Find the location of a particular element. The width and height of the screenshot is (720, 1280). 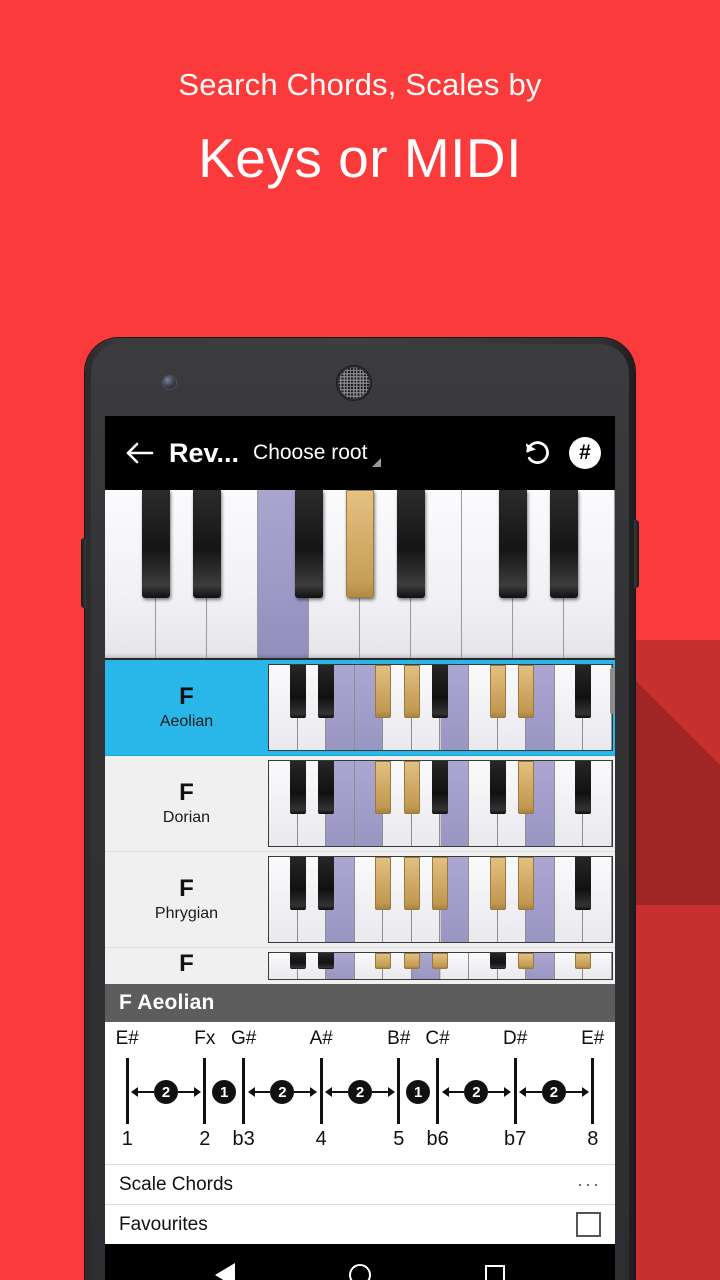

scale-list-row: F is located at coordinates (360, 966).